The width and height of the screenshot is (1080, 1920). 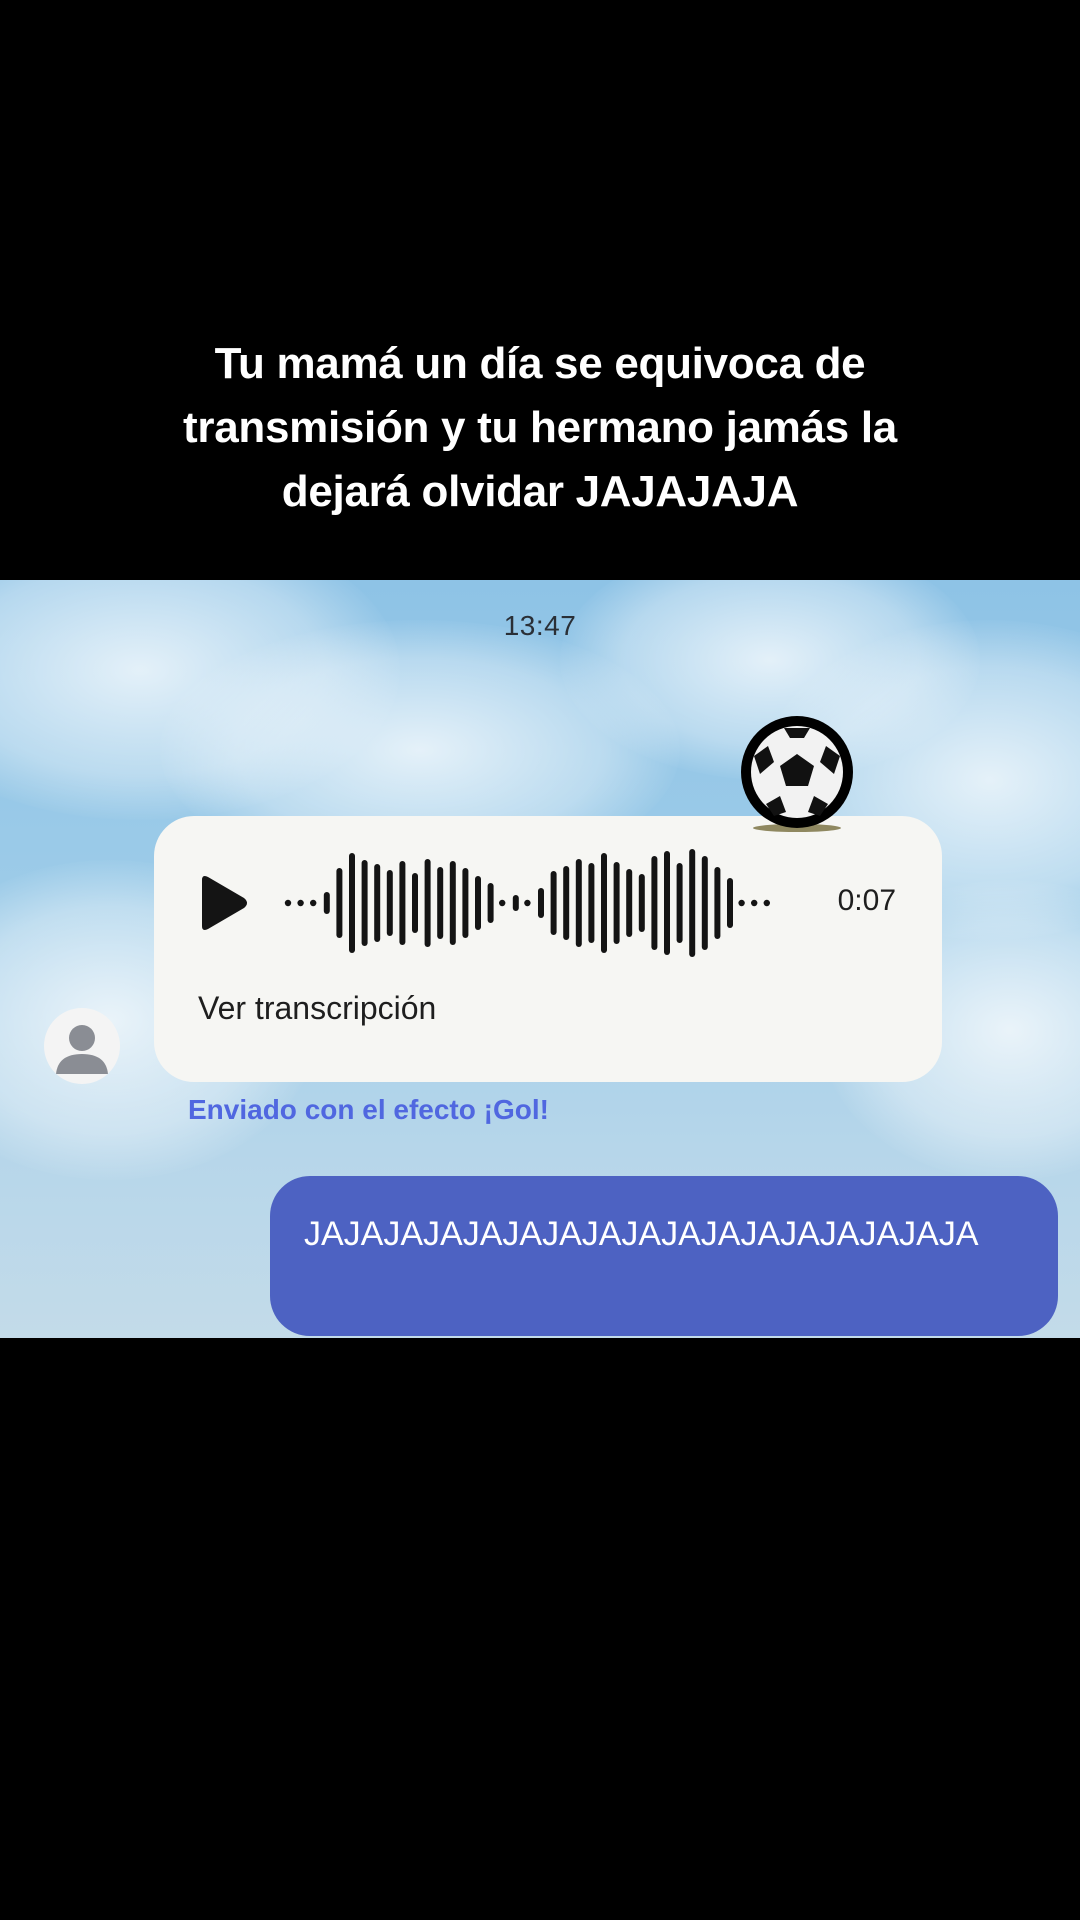 I want to click on audio-waveform, so click(x=527, y=903).